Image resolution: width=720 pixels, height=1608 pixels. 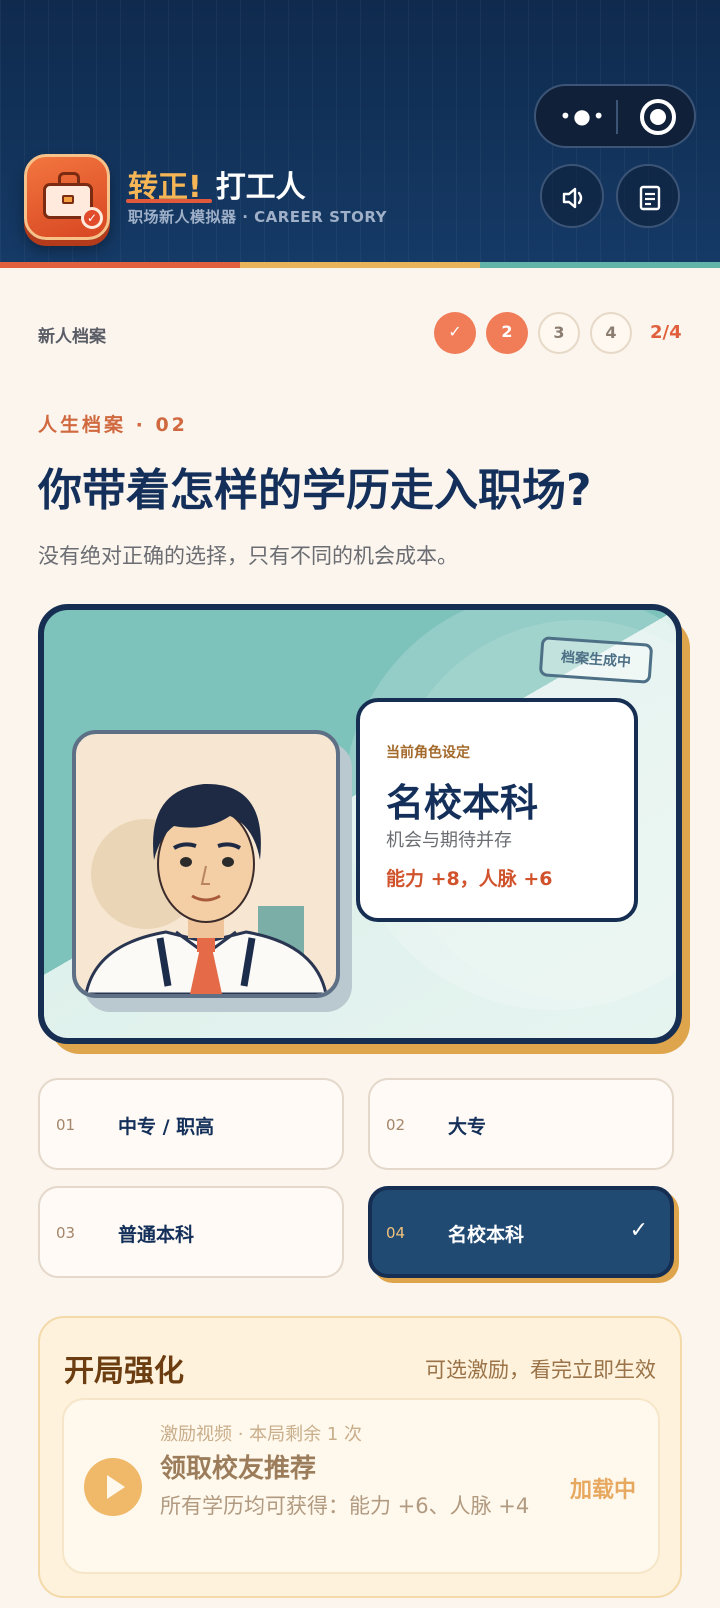 What do you see at coordinates (124, 1371) in the screenshot?
I see `boost-title: 开局强化` at bounding box center [124, 1371].